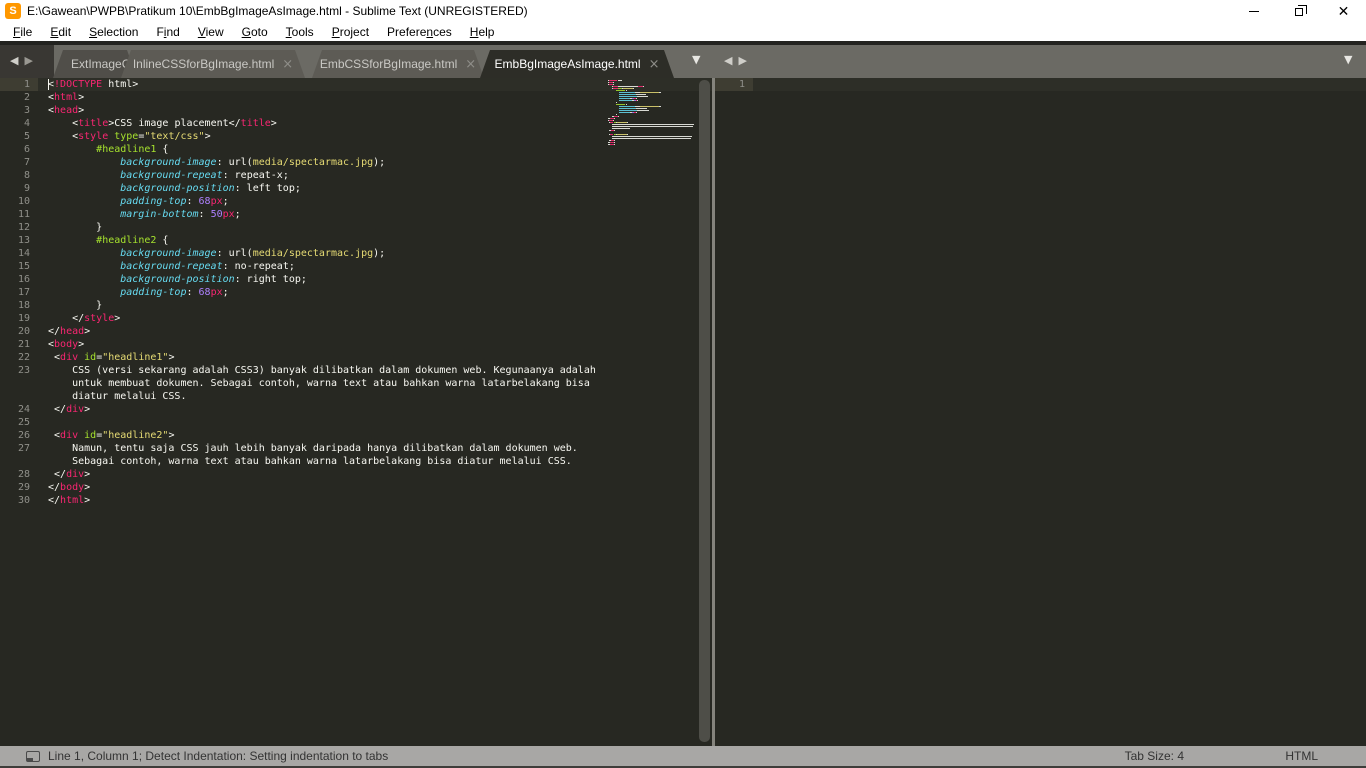 The width and height of the screenshot is (1366, 768). Describe the element at coordinates (356, 84) in the screenshot. I see `code-line: 1 <!DOCTYPE html>` at that location.